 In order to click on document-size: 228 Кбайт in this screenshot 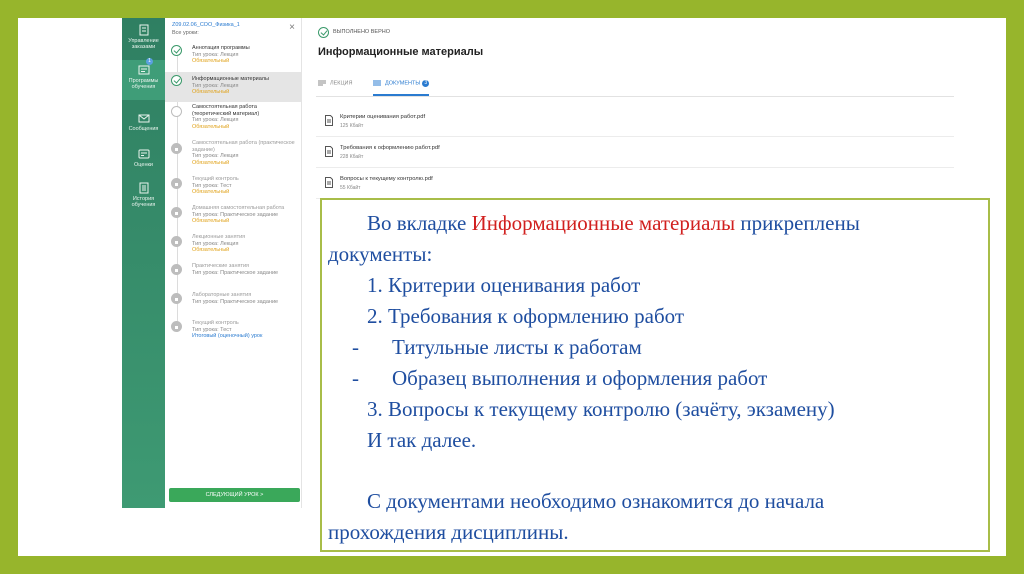, I will do `click(352, 157)`.